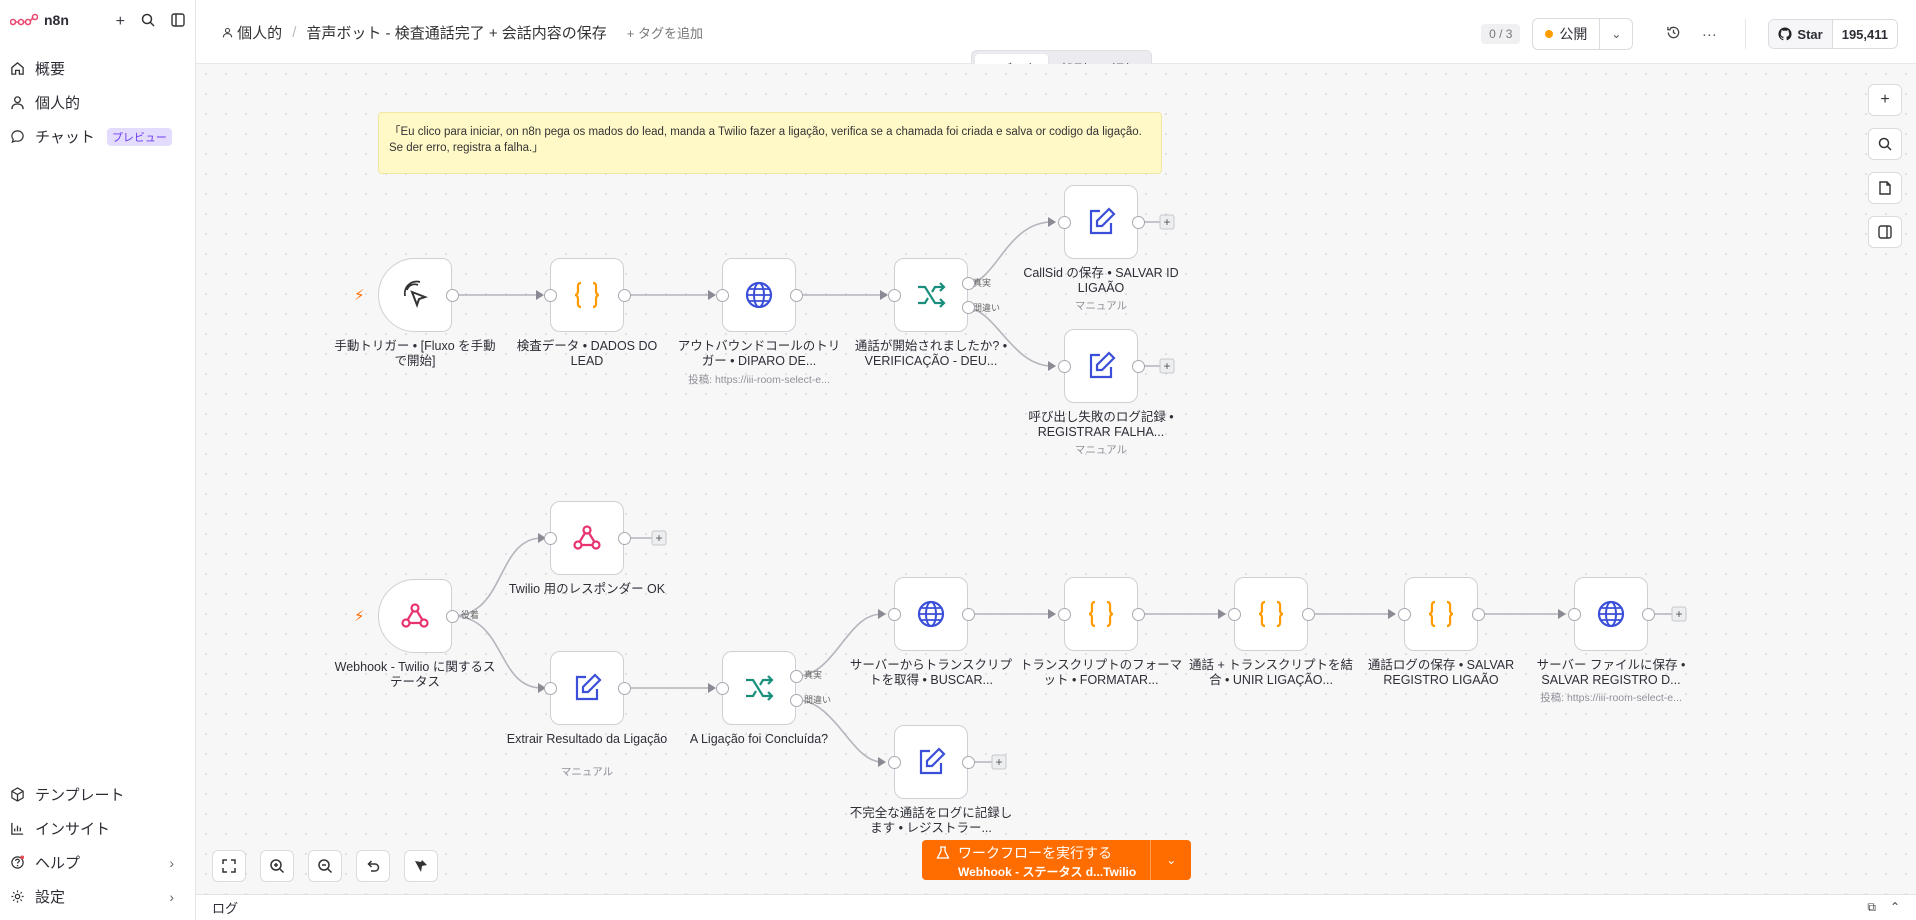 The width and height of the screenshot is (1916, 920). I want to click on node-webhook-twilio-status, so click(415, 616).